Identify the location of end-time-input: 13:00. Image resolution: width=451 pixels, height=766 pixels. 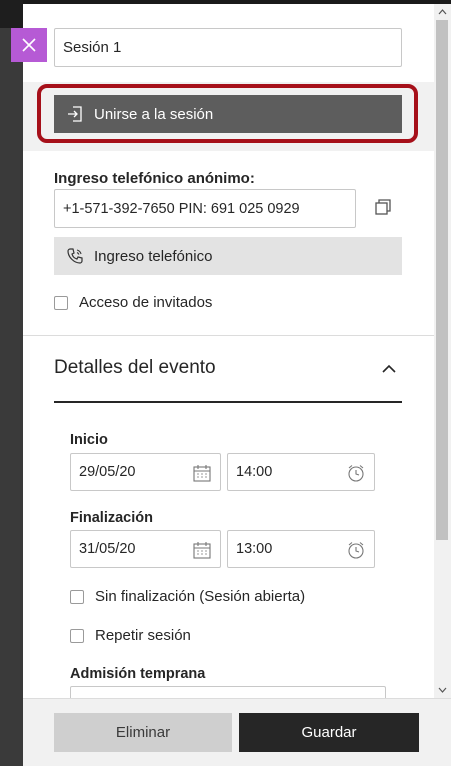
(301, 549).